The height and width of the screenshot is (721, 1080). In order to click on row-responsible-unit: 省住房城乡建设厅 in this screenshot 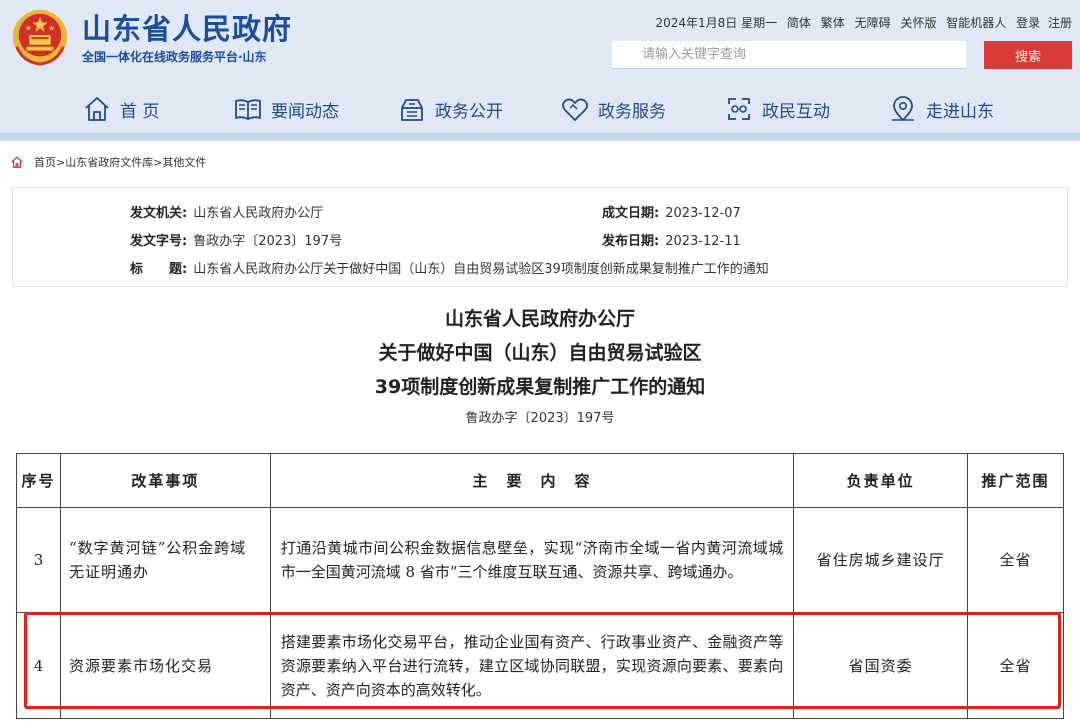, I will do `click(881, 560)`.